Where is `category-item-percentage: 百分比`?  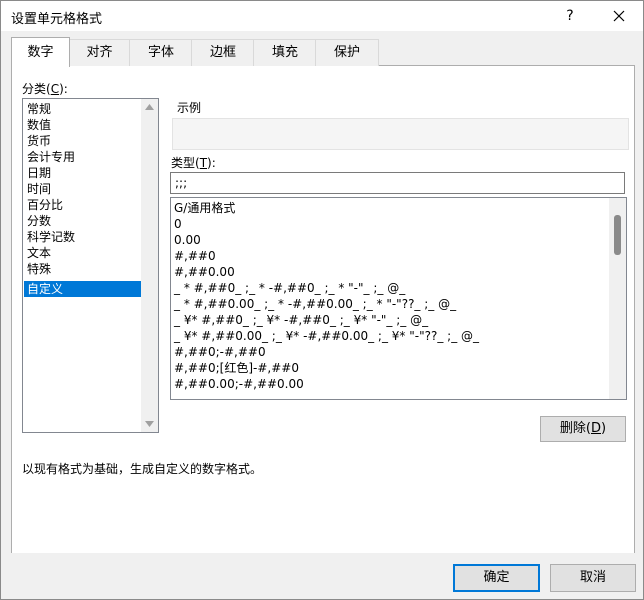
category-item-percentage: 百分比 is located at coordinates (84, 205).